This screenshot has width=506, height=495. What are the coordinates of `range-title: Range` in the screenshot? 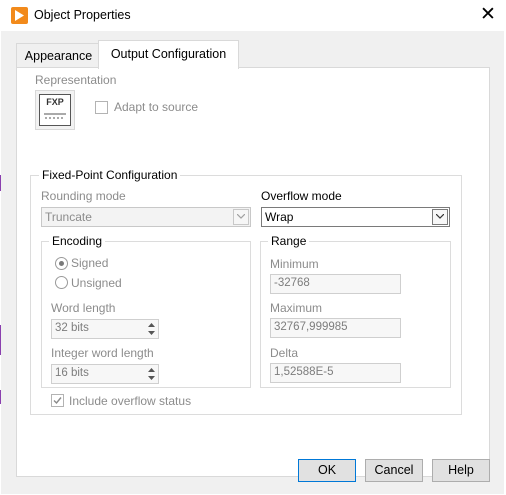 It's located at (289, 241).